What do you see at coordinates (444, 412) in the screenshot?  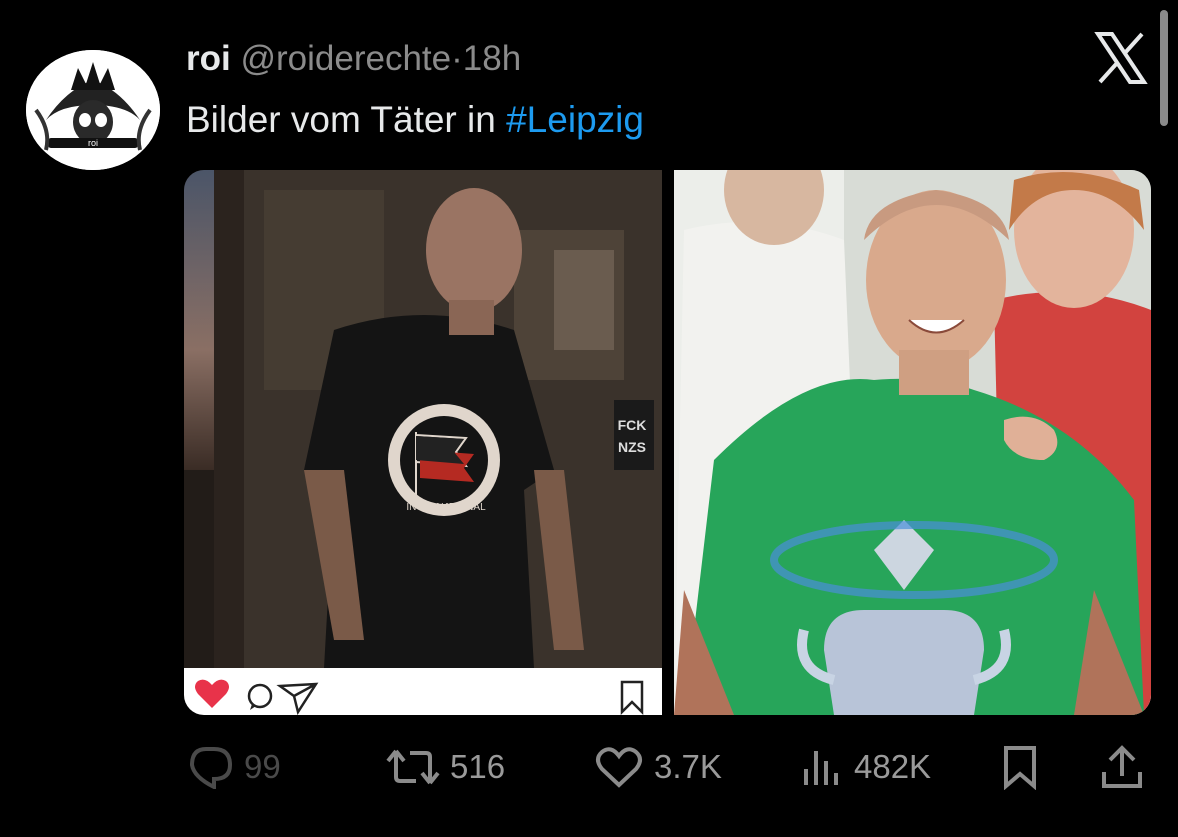 I see `shirt-antifa-text: ANTIFA` at bounding box center [444, 412].